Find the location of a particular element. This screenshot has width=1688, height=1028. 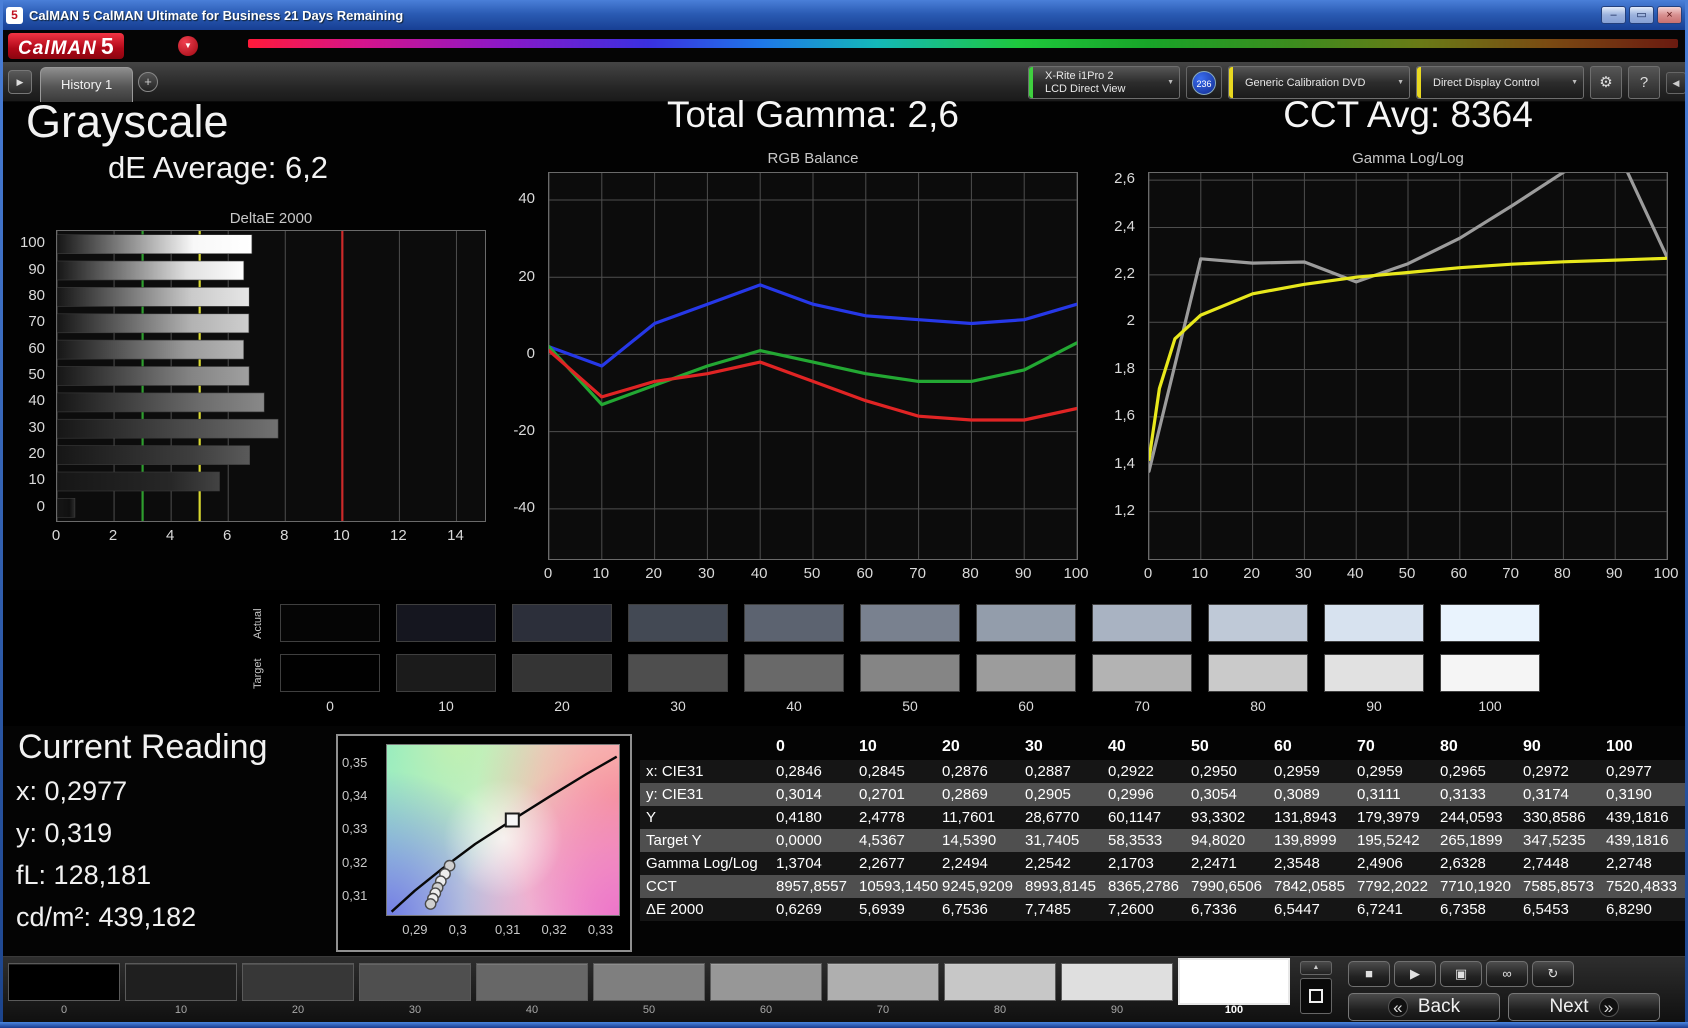

arrow-right-icon: ▶ is located at coordinates (20, 82).